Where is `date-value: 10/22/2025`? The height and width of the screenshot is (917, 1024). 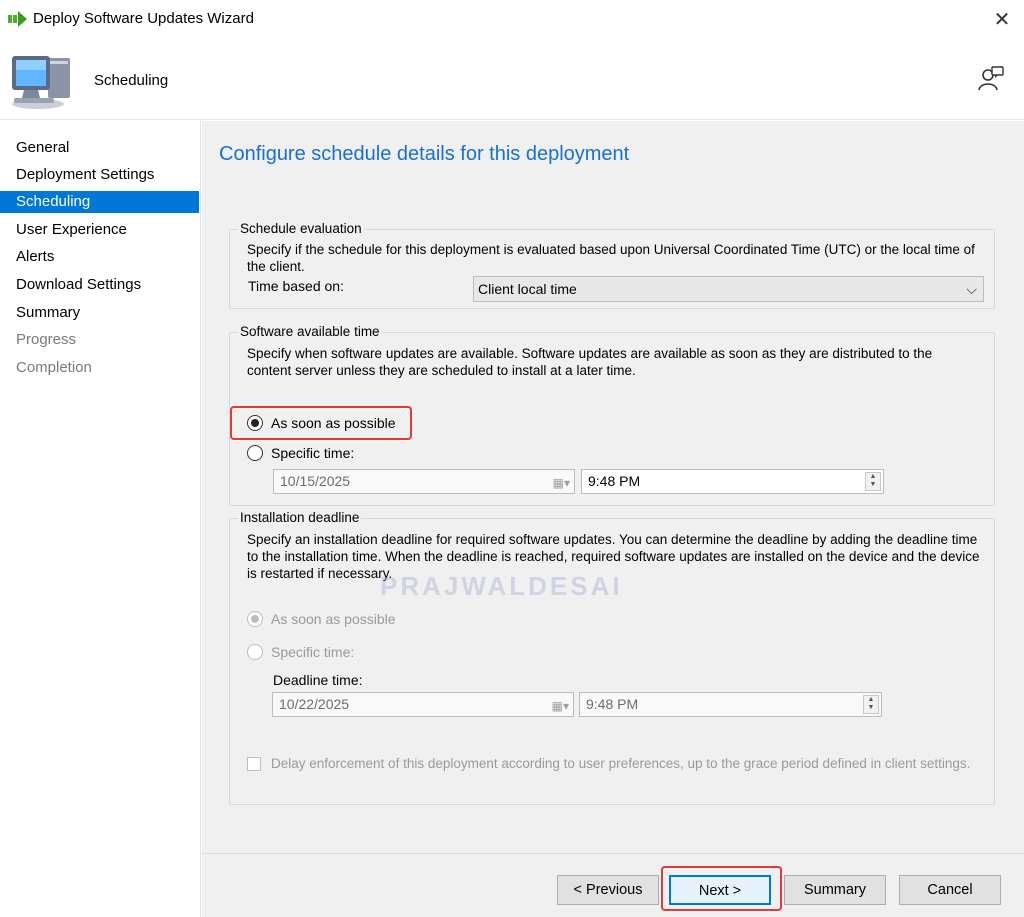
date-value: 10/22/2025 is located at coordinates (314, 704).